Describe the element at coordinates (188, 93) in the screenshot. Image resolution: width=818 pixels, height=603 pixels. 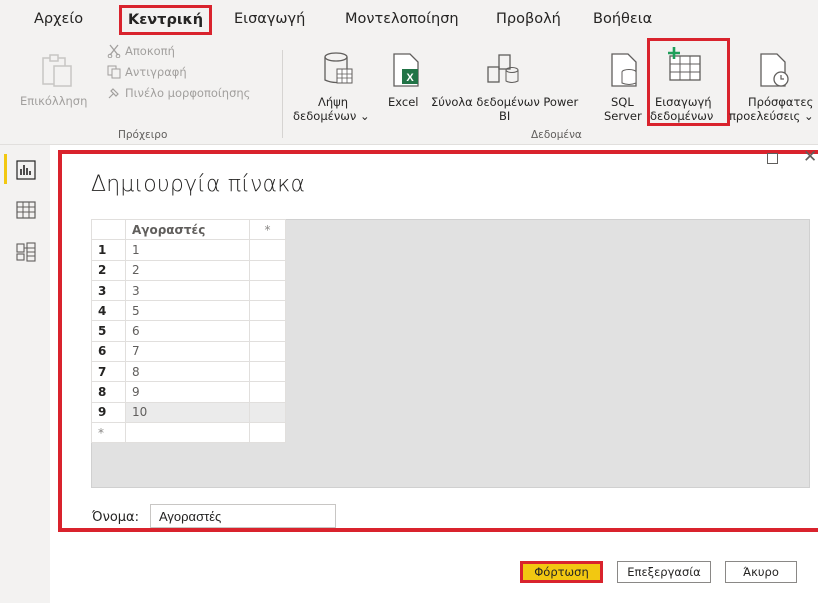
I see `format-painter-label: Πινέλο μορφοποίησης` at that location.